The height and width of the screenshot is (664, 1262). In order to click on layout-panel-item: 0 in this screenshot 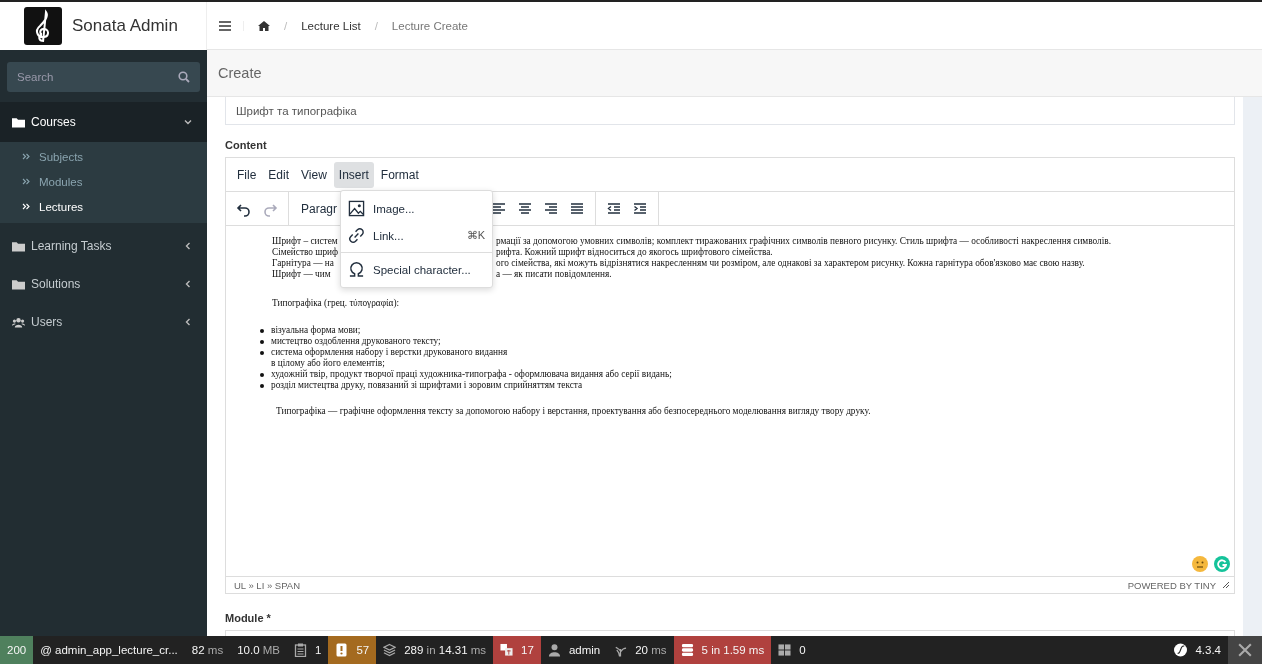, I will do `click(792, 650)`.